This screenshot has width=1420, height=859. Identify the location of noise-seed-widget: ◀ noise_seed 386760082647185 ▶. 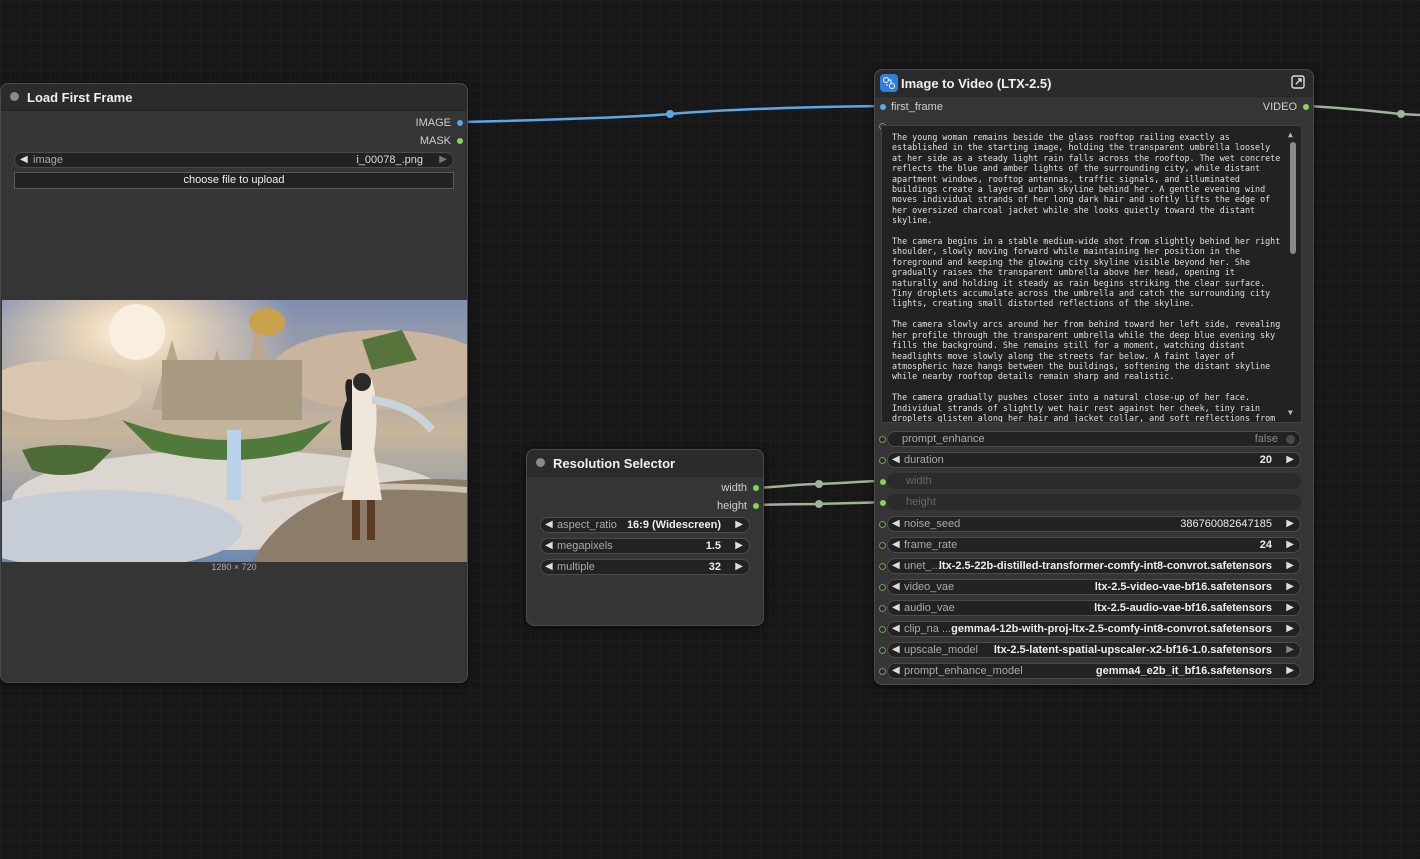
(1094, 524).